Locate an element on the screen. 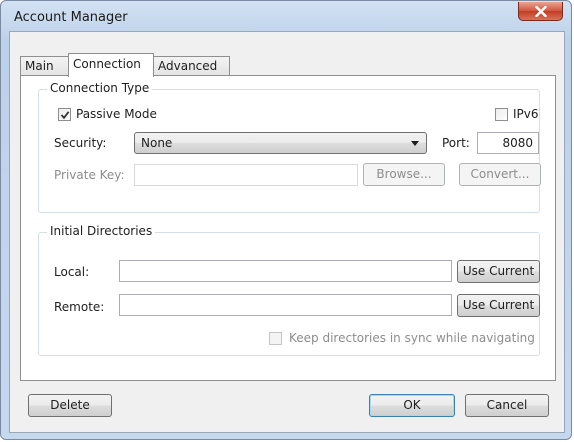 The height and width of the screenshot is (442, 574). private-key-label: Private Key: is located at coordinates (89, 175).